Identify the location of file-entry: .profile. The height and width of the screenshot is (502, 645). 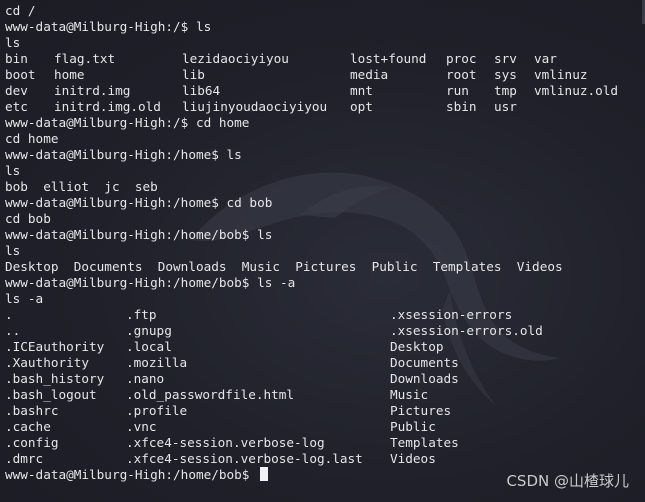
(157, 410).